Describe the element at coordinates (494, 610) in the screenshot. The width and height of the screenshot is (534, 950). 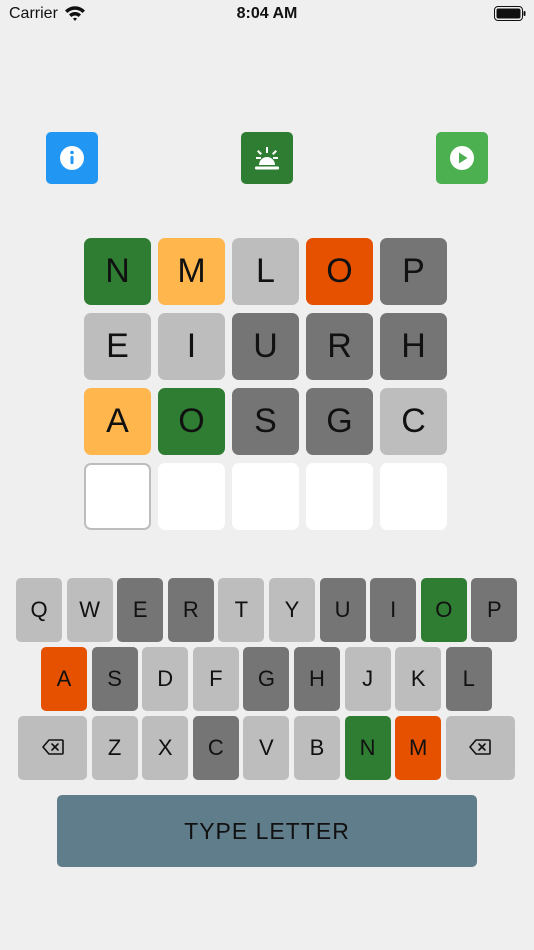
I see `key-p: P` at that location.